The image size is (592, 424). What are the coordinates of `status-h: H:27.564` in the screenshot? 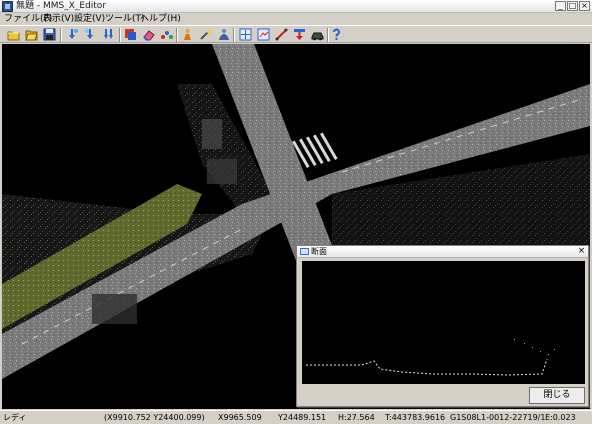 It's located at (356, 417).